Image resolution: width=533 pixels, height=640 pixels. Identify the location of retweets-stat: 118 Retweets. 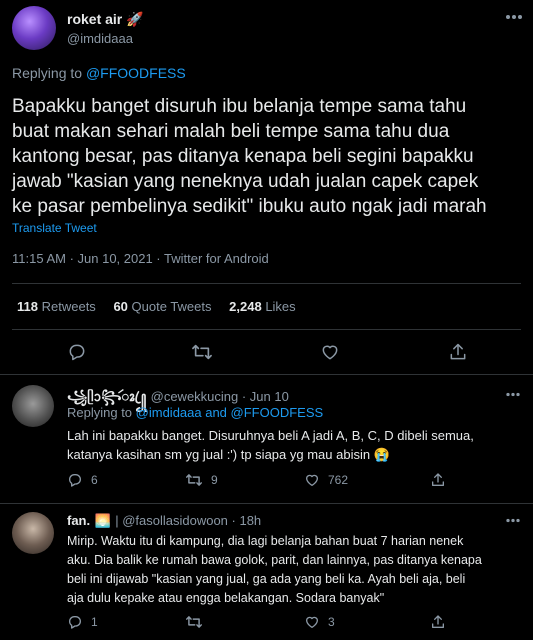
(56, 306).